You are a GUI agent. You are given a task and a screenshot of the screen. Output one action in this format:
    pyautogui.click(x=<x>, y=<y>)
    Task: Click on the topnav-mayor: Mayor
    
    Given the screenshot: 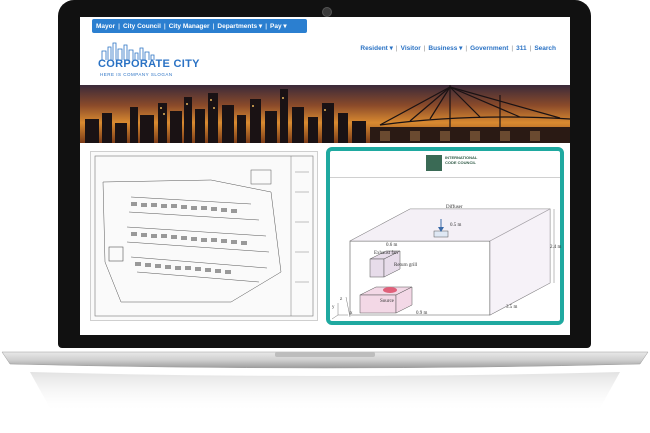 What is the action you would take?
    pyautogui.click(x=105, y=26)
    